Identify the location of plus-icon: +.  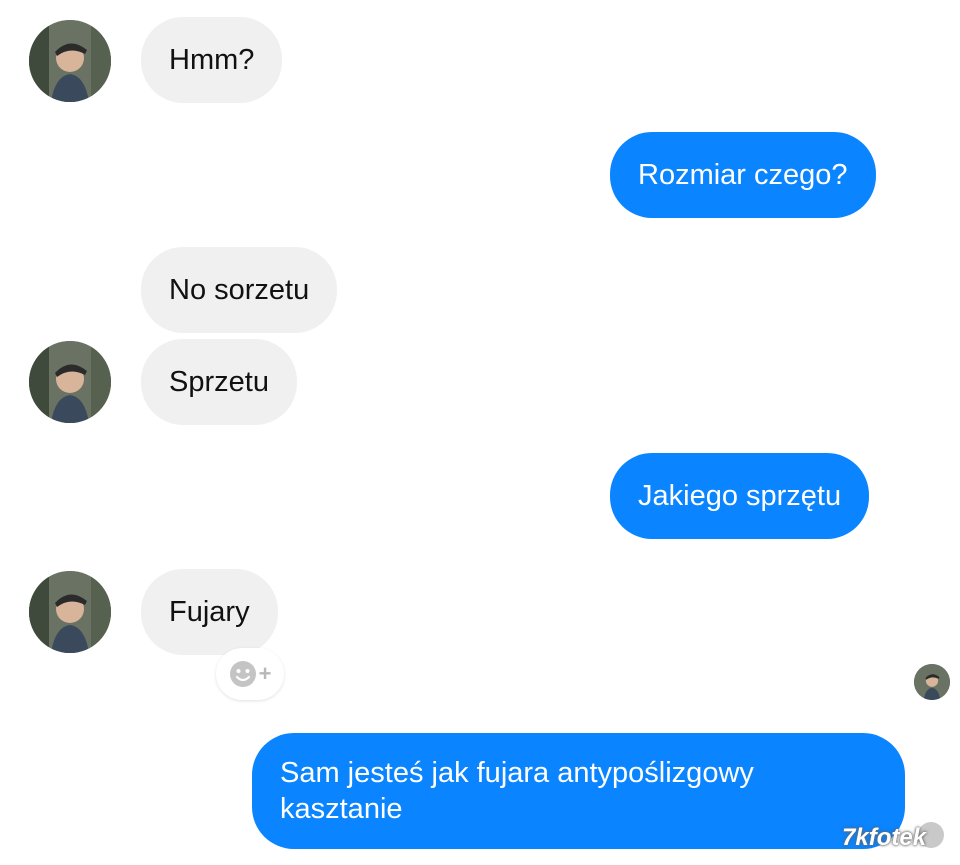
(265, 673).